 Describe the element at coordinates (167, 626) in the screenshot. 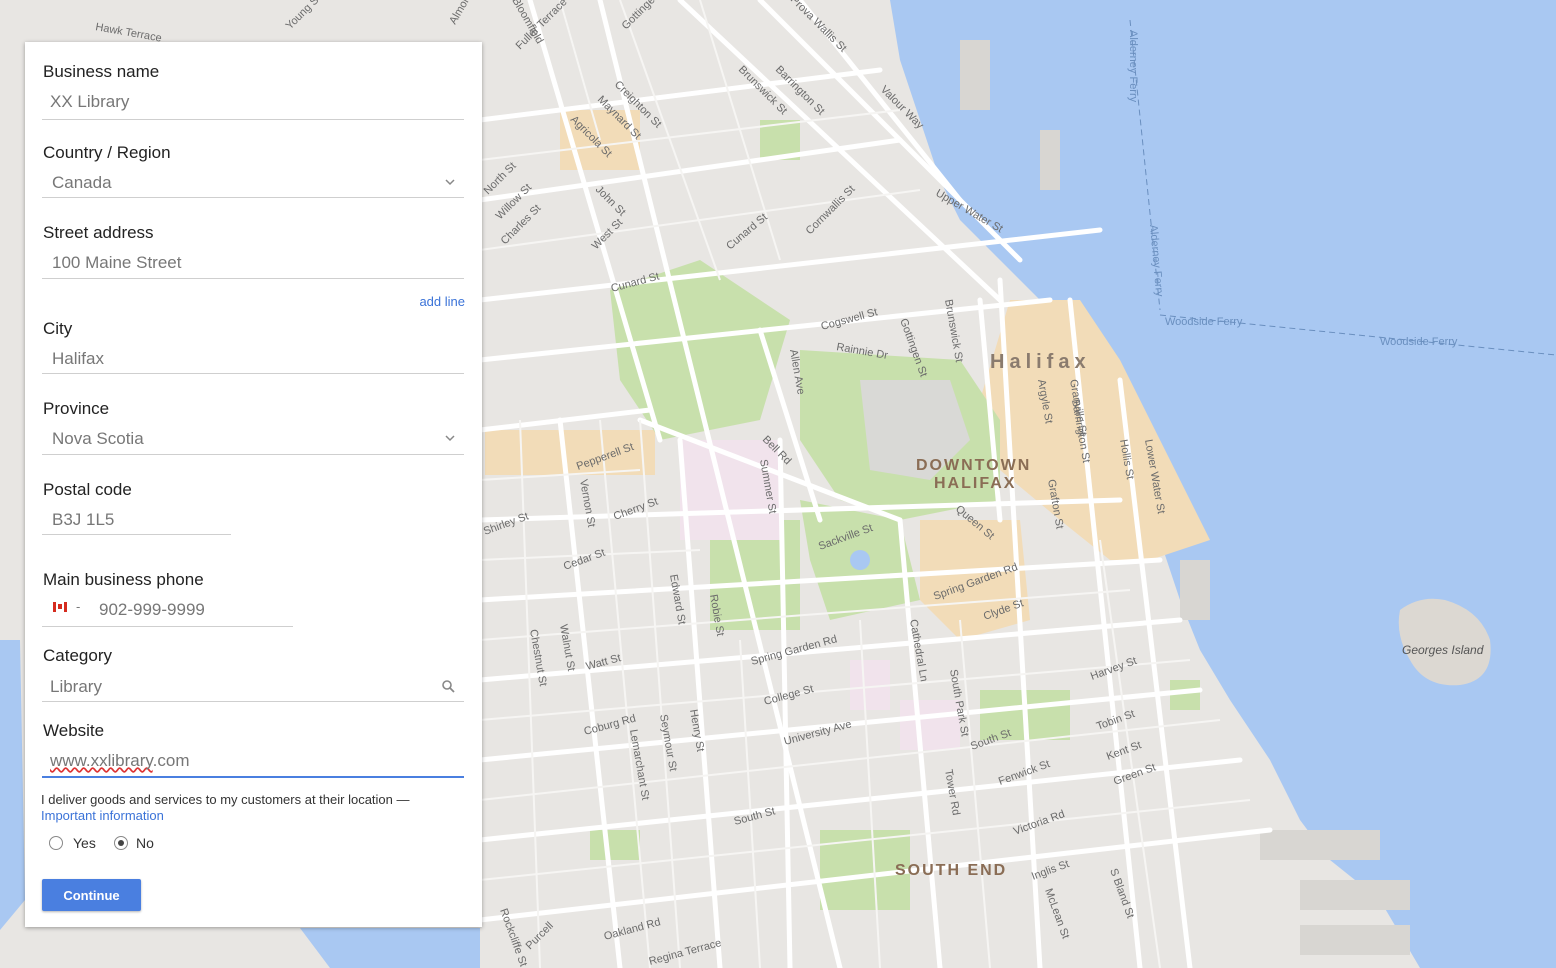

I see `phone-underline` at that location.